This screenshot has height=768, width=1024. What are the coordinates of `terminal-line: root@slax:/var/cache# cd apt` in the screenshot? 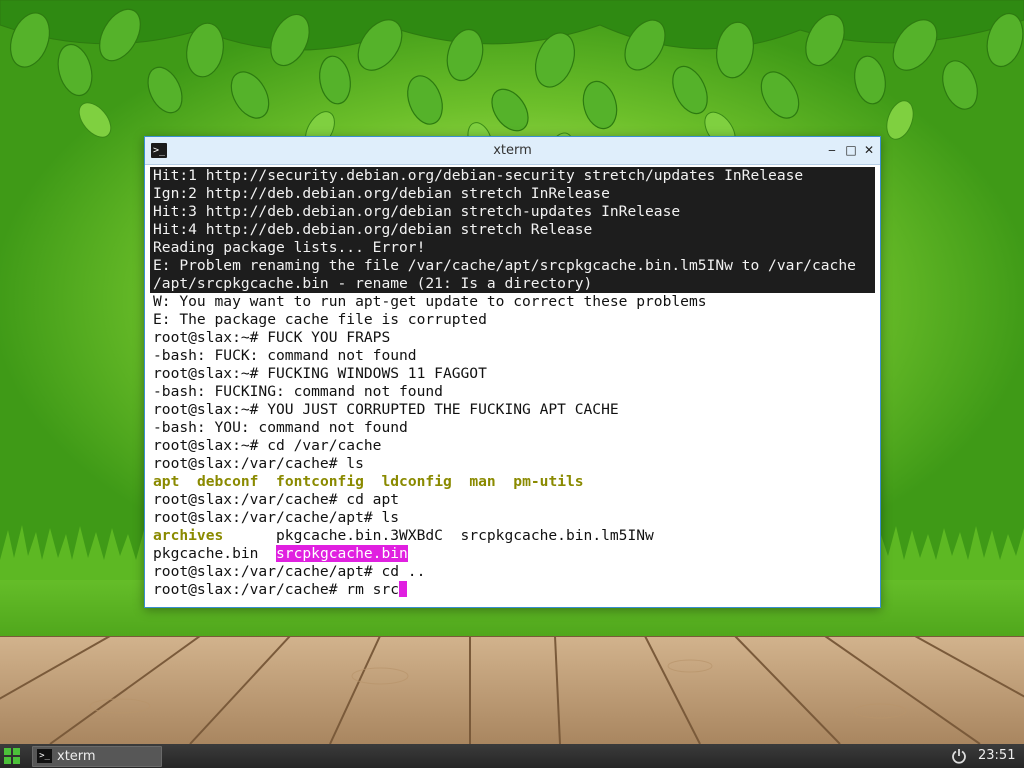 It's located at (276, 499).